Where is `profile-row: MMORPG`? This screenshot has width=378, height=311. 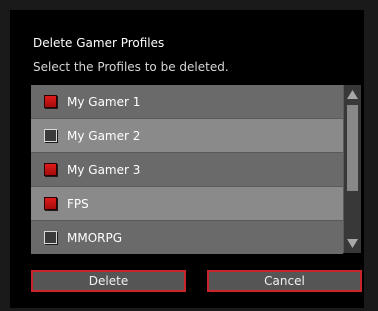 profile-row: MMORPG is located at coordinates (187, 237).